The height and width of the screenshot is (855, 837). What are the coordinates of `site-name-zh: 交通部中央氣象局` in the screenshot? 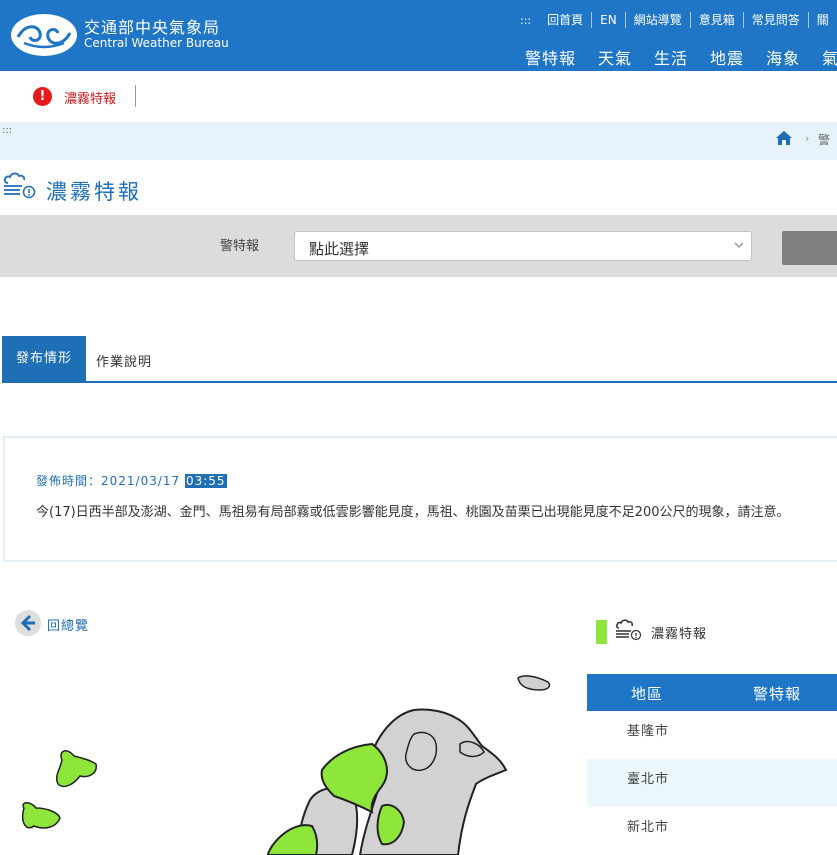 It's located at (152, 26).